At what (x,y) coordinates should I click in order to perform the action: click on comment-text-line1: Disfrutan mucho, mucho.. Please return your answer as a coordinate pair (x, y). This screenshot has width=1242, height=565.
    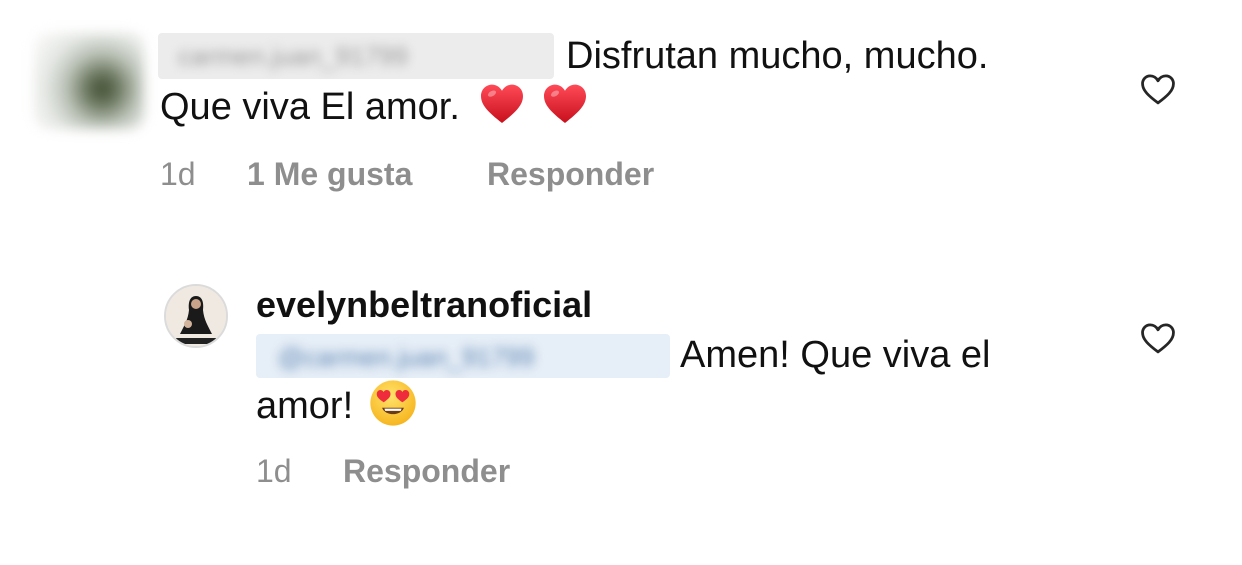
    Looking at the image, I should click on (777, 56).